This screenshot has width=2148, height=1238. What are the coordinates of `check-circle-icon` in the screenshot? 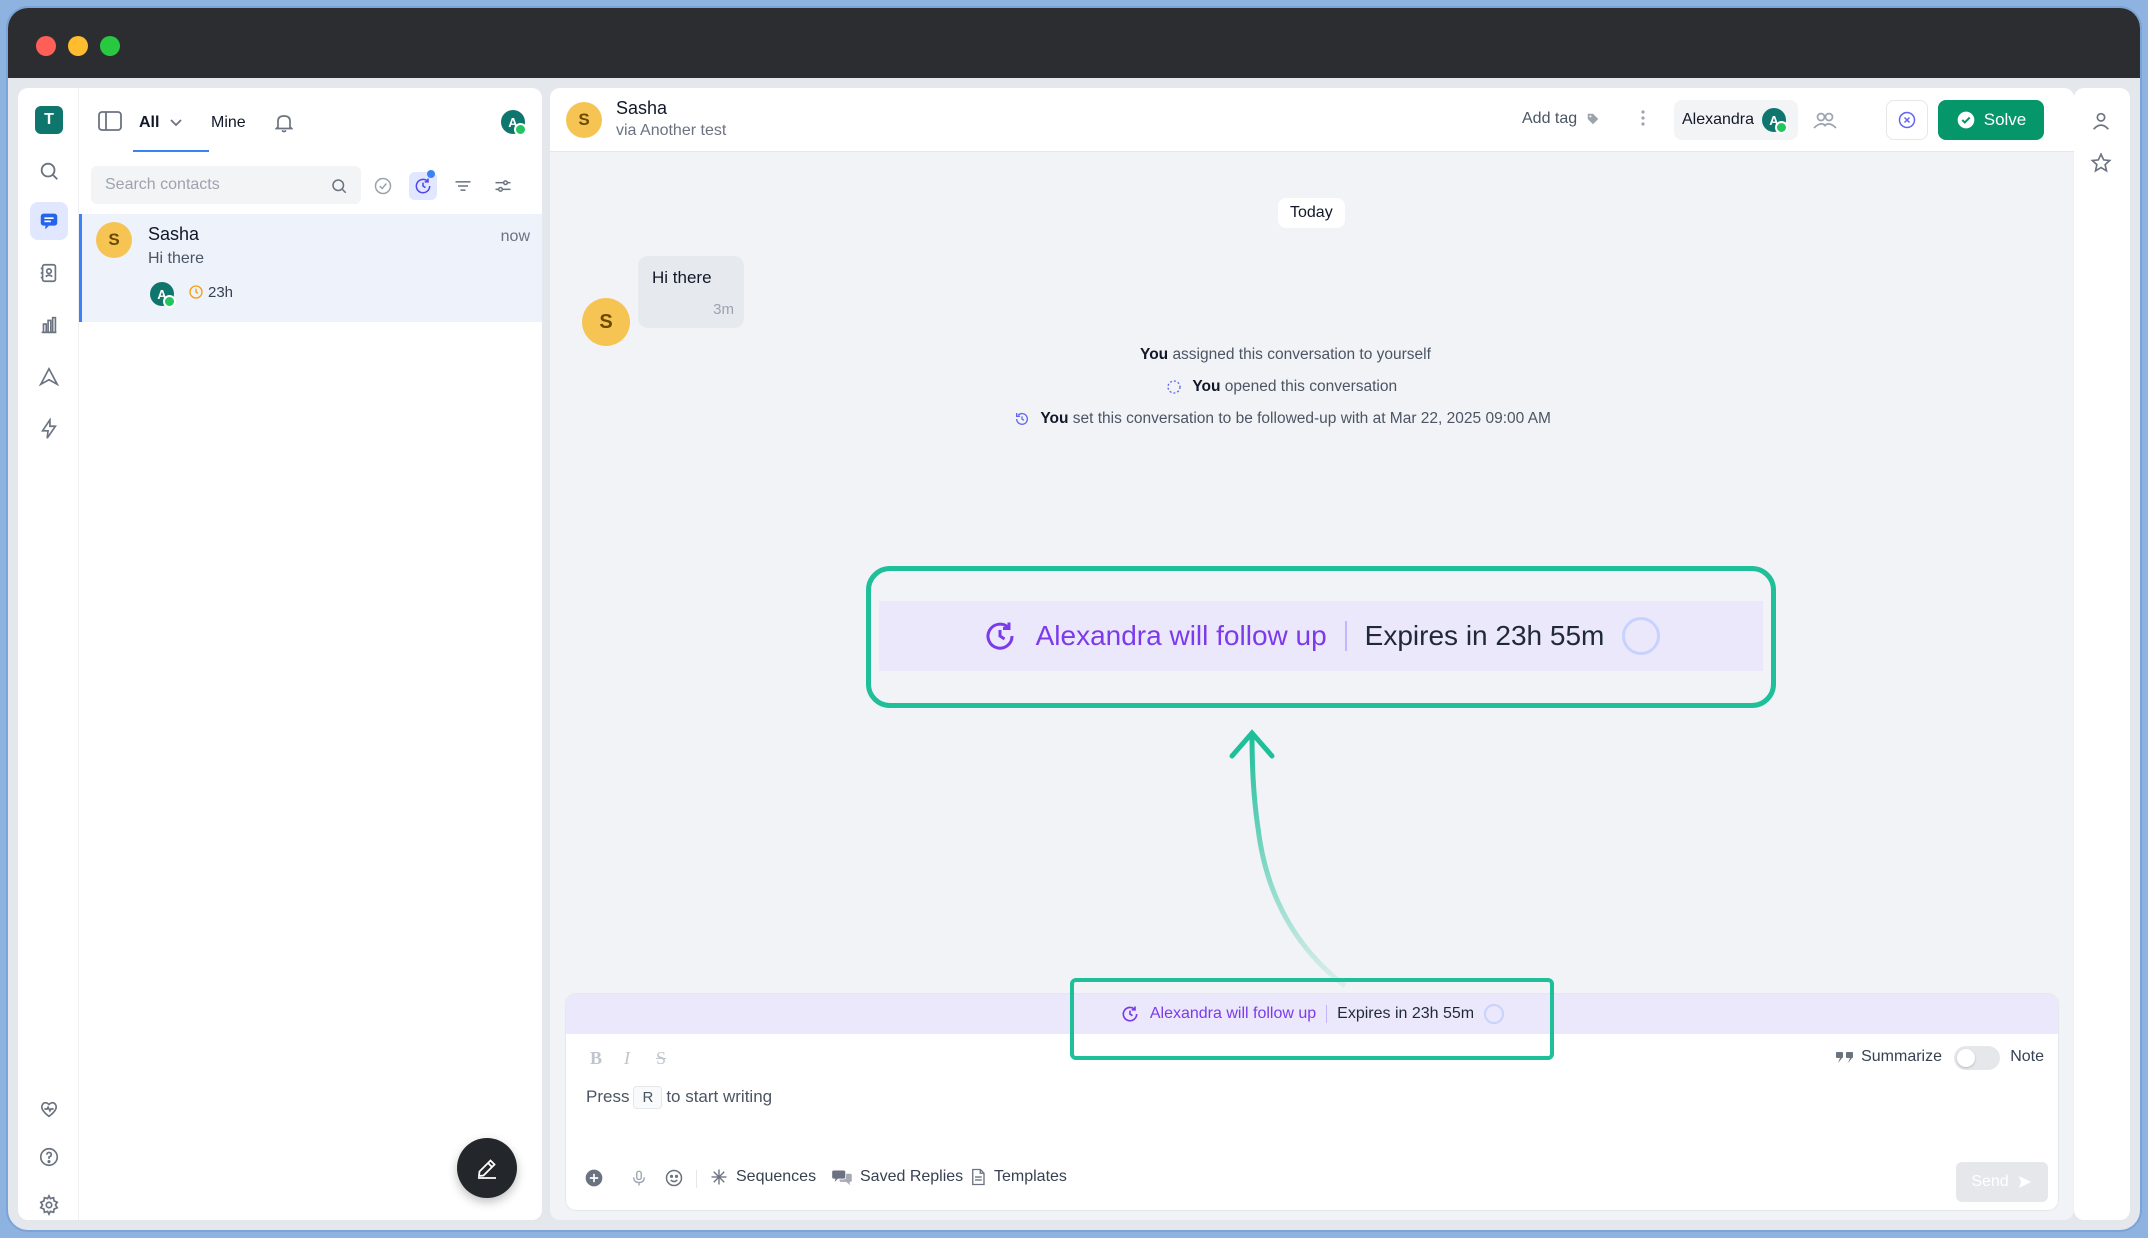 It's located at (383, 186).